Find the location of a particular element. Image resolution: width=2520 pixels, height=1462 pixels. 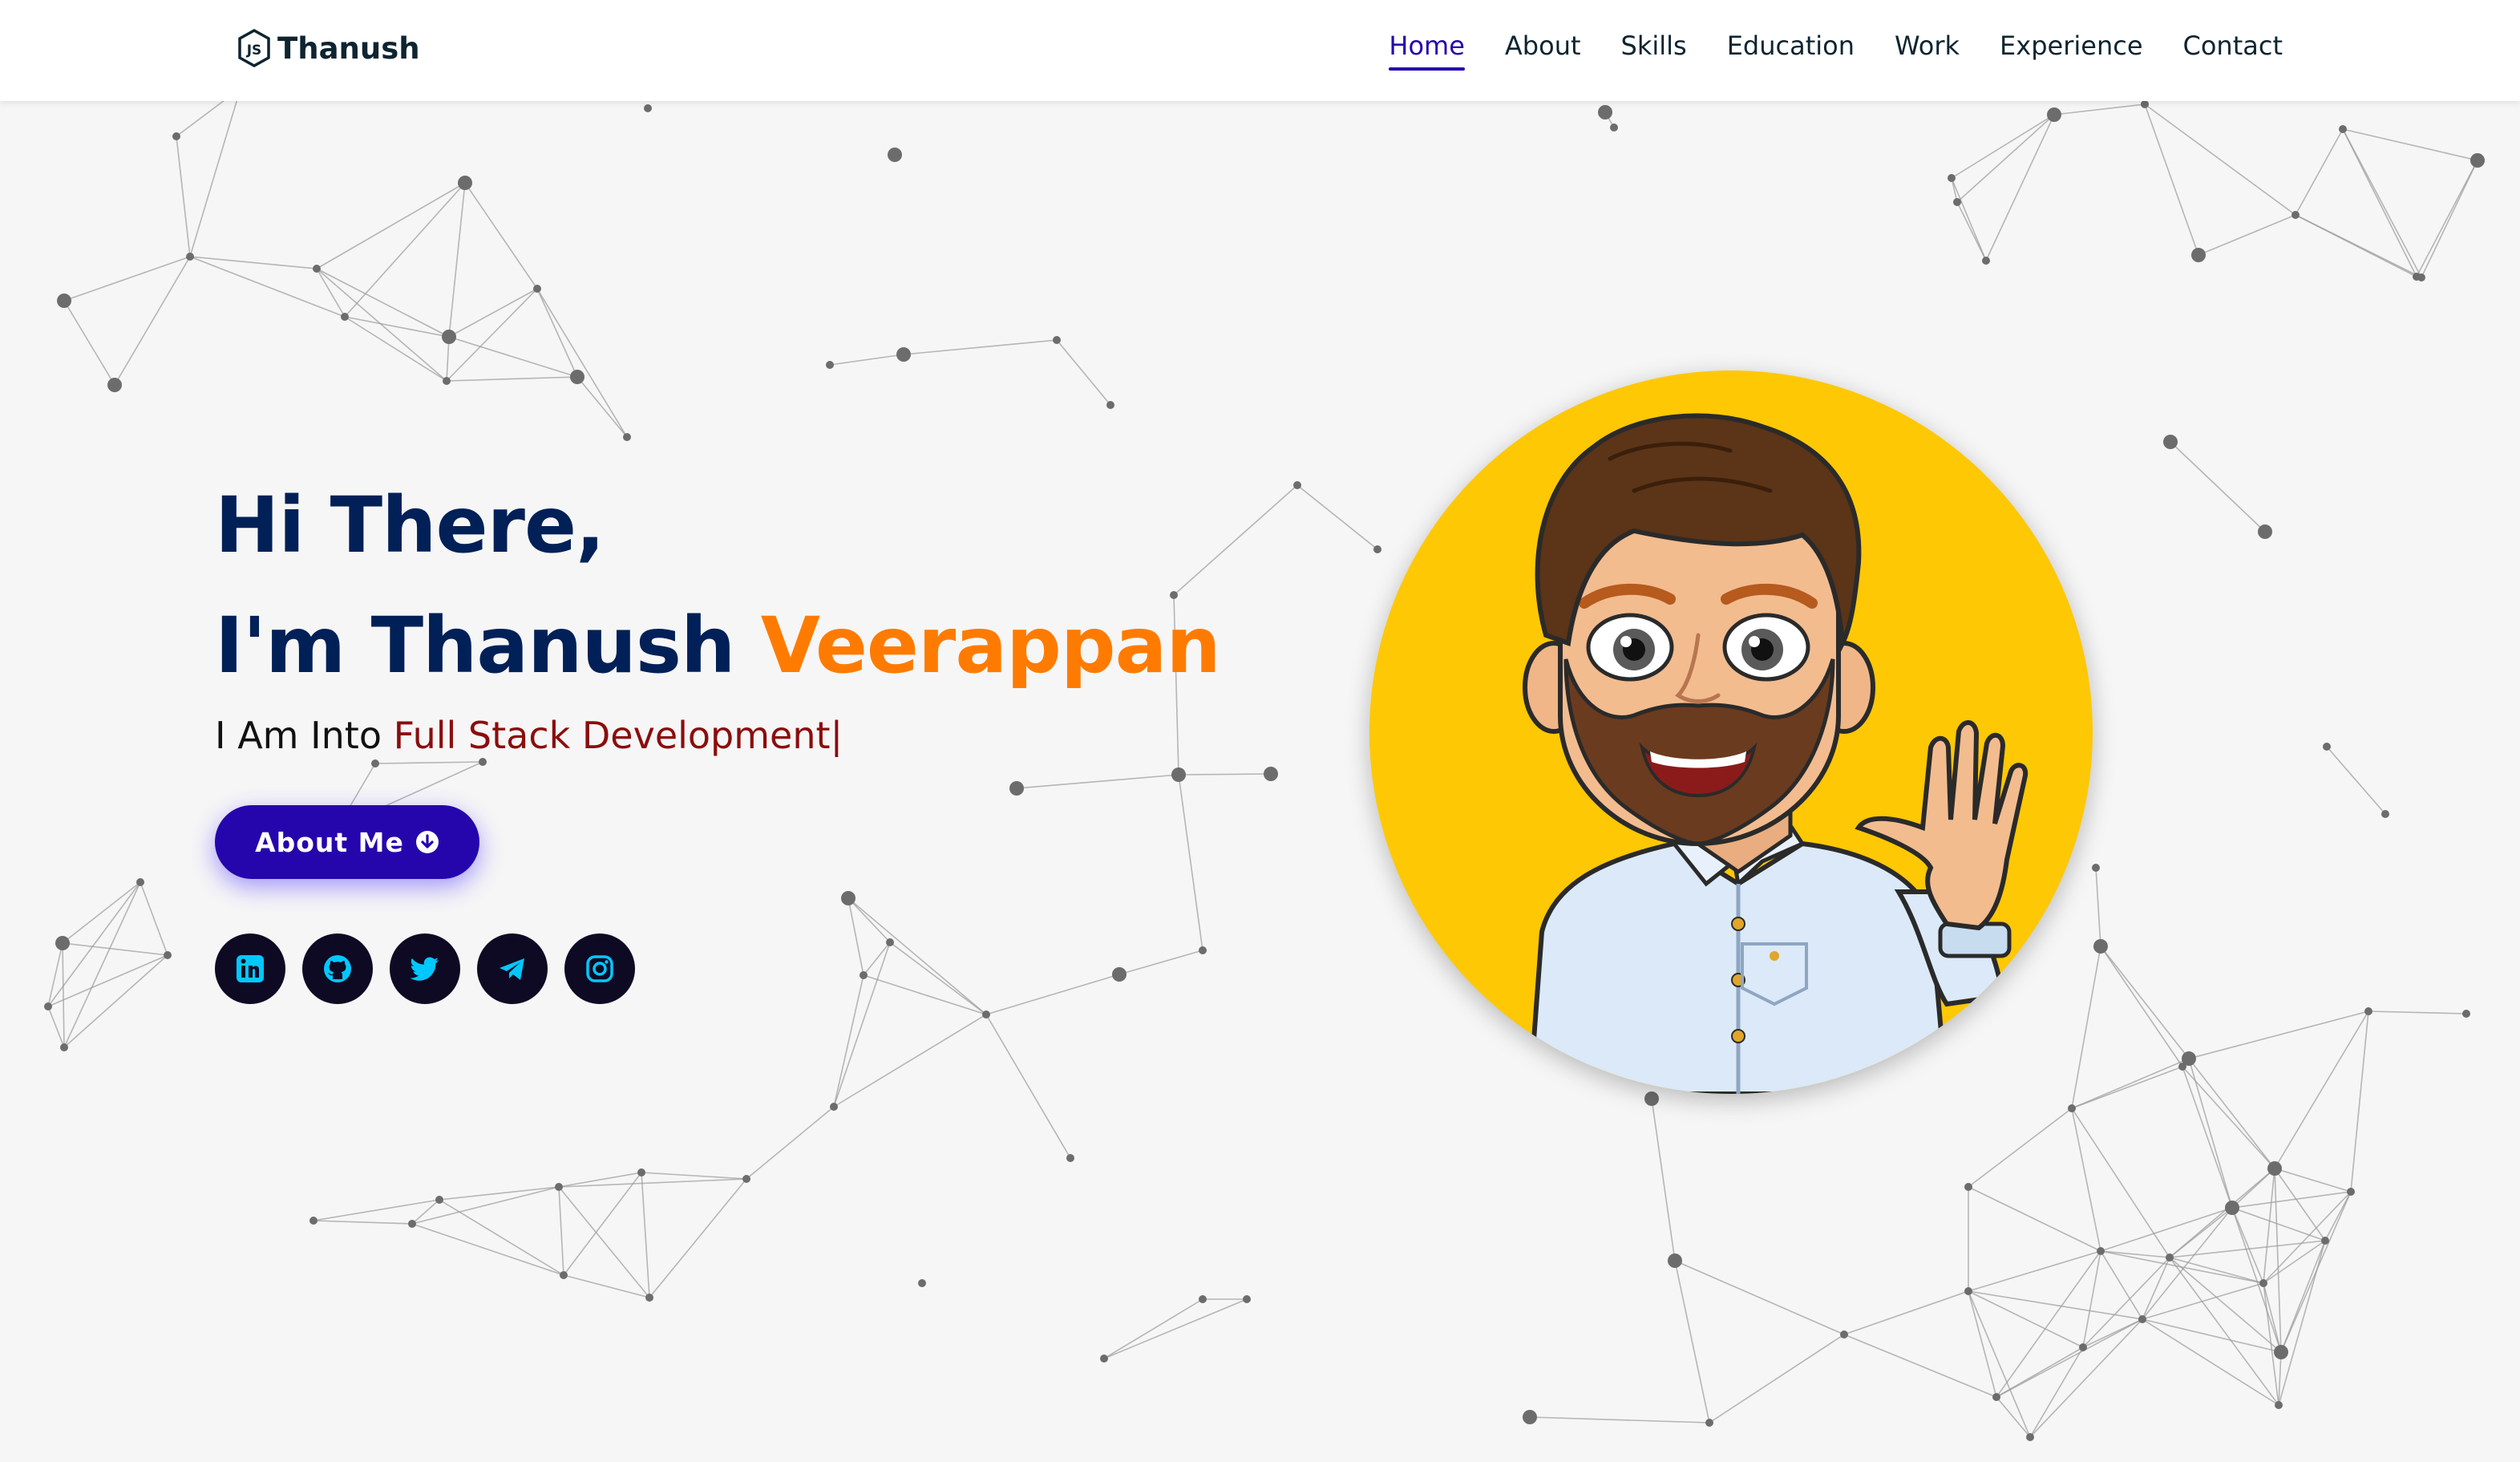

nav-skills: Skills is located at coordinates (1654, 52).